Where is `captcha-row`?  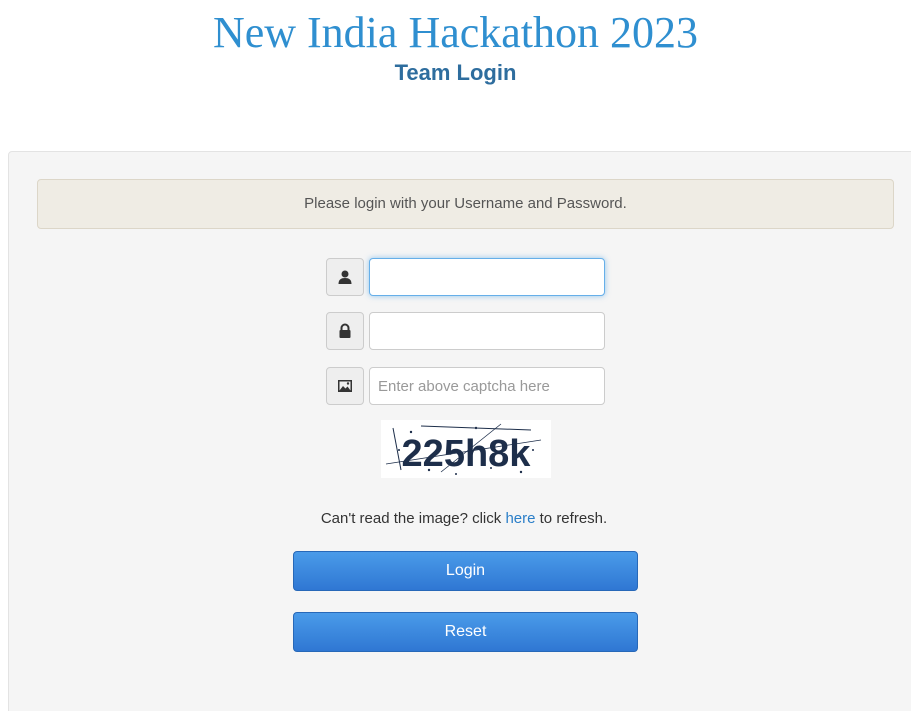 captcha-row is located at coordinates (466, 387).